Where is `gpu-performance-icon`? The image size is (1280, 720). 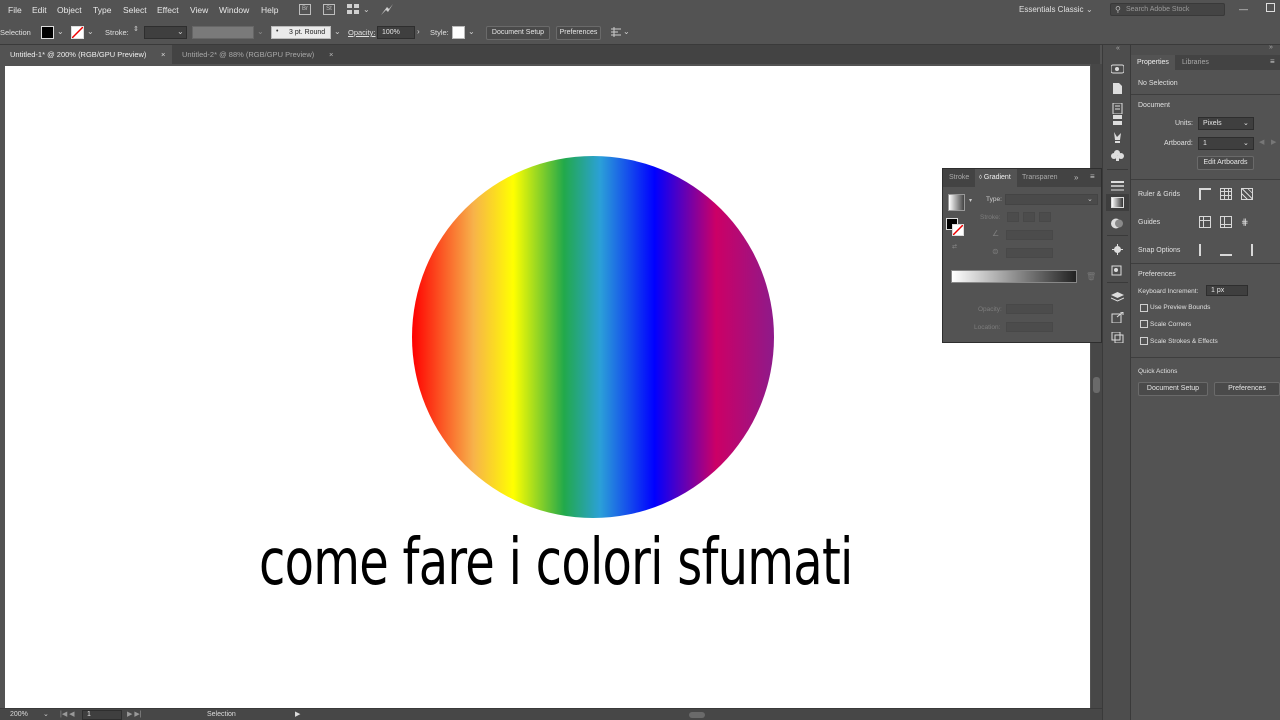 gpu-performance-icon is located at coordinates (387, 9).